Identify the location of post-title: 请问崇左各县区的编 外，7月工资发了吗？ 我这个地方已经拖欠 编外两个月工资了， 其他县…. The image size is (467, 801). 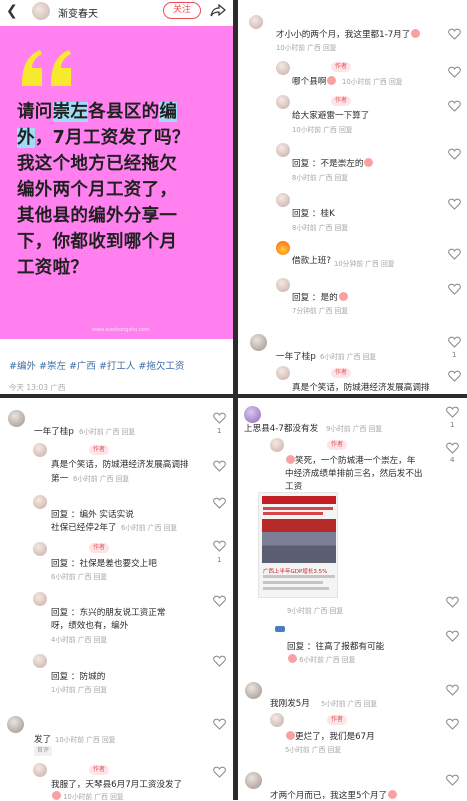
(120, 190).